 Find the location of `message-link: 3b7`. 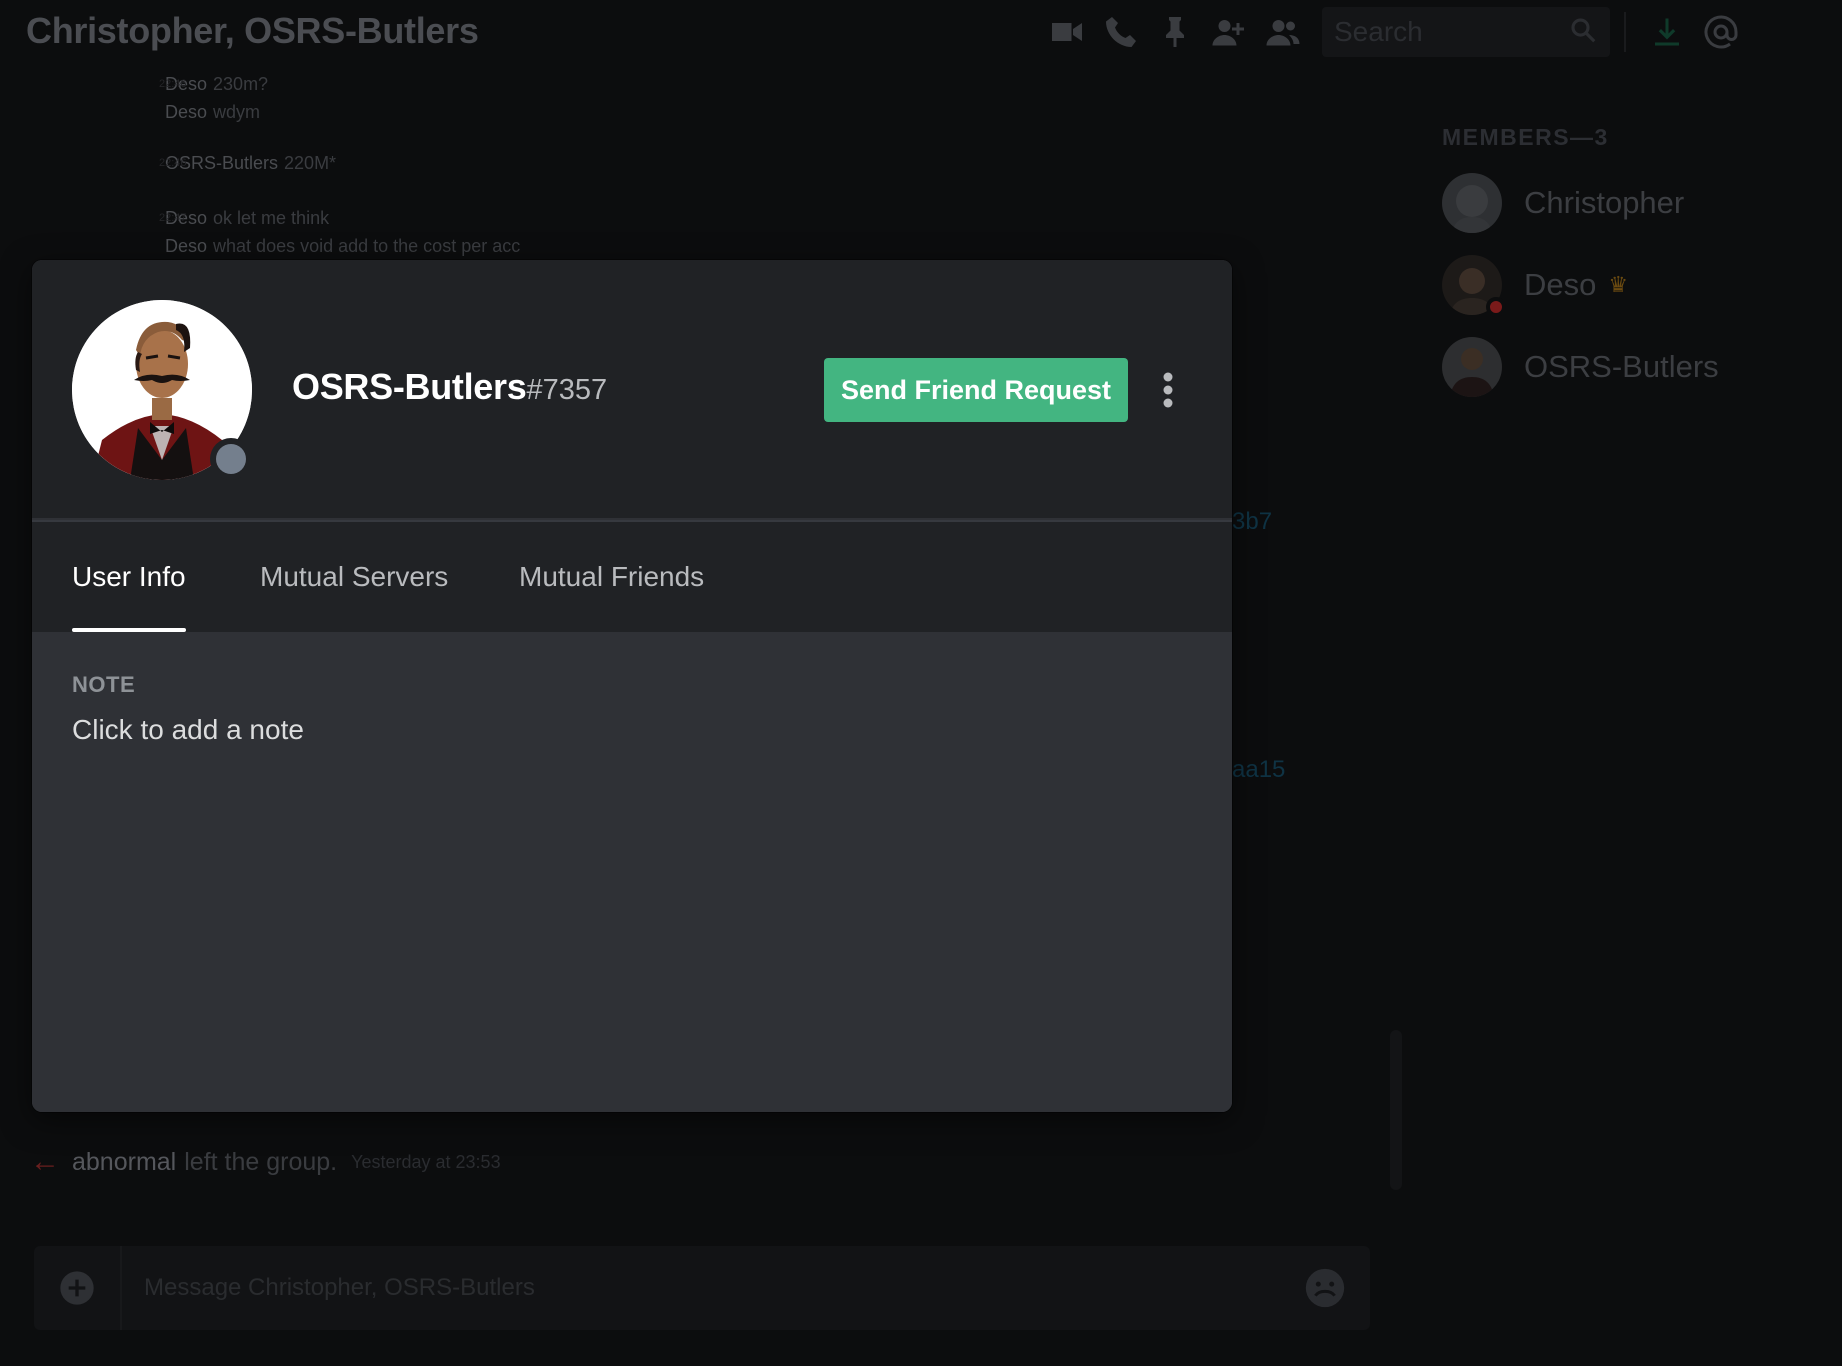

message-link: 3b7 is located at coordinates (1252, 522).